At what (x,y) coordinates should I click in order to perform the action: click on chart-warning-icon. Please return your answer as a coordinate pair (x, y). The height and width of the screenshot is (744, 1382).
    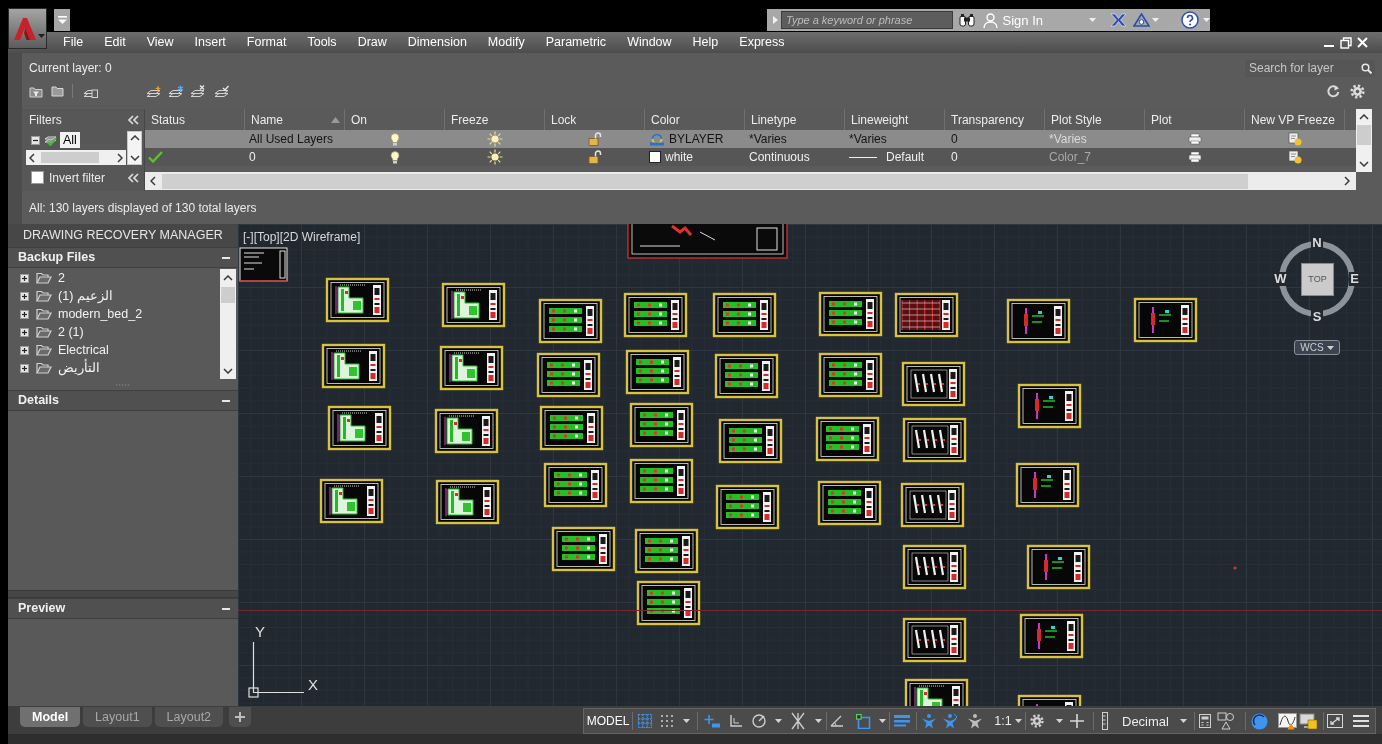
    Looking at the image, I should click on (1287, 721).